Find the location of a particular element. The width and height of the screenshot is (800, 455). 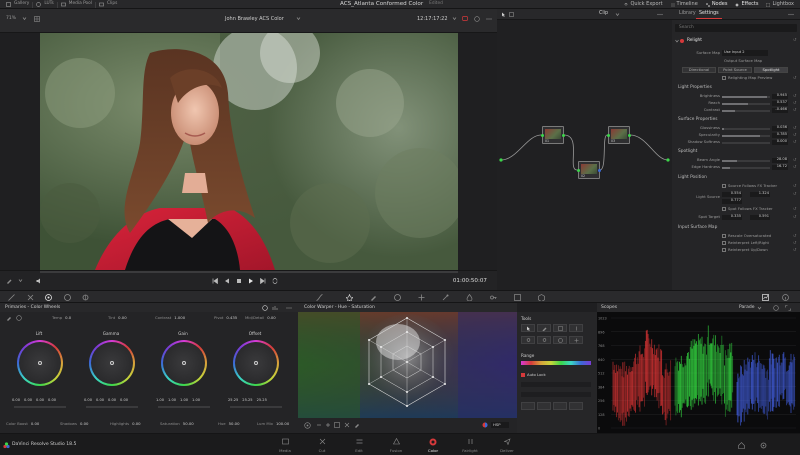

surface-map-select: Use Input 2 is located at coordinates (745, 53).